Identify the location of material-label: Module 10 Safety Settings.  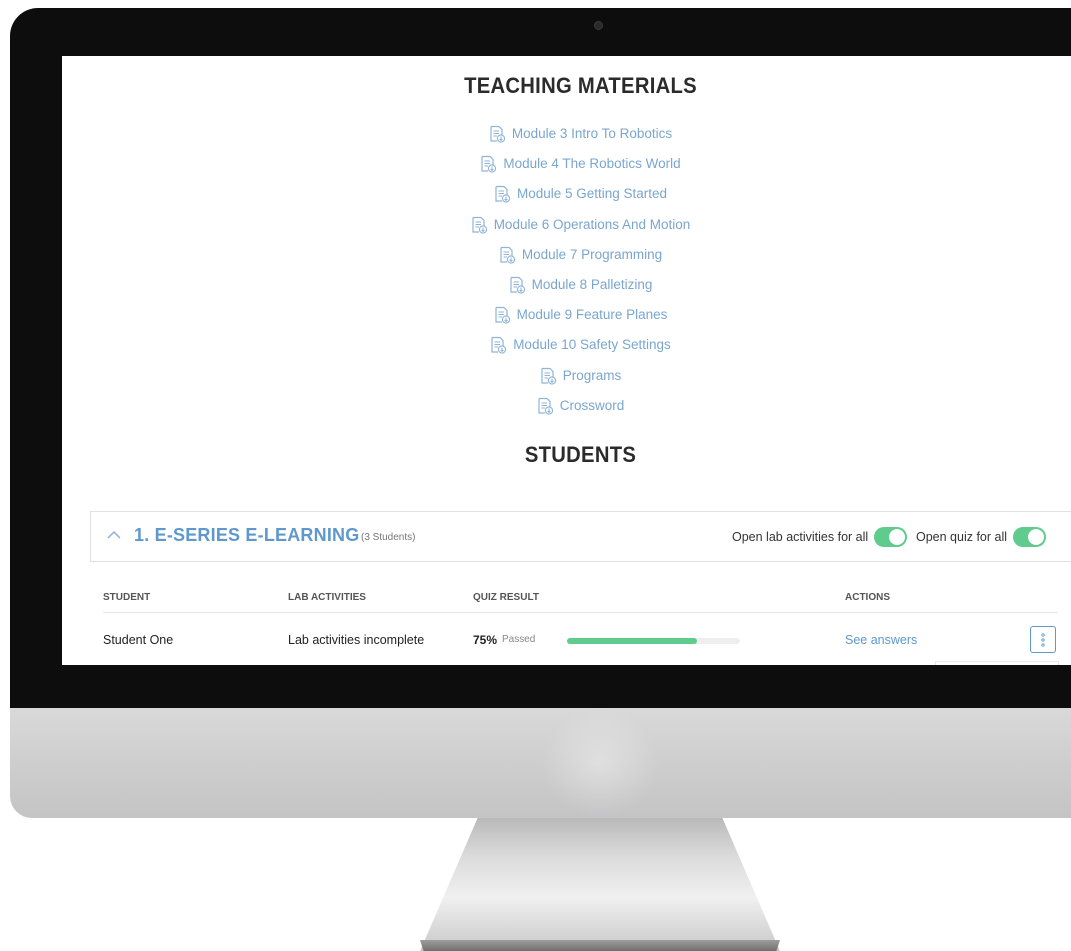
(592, 345).